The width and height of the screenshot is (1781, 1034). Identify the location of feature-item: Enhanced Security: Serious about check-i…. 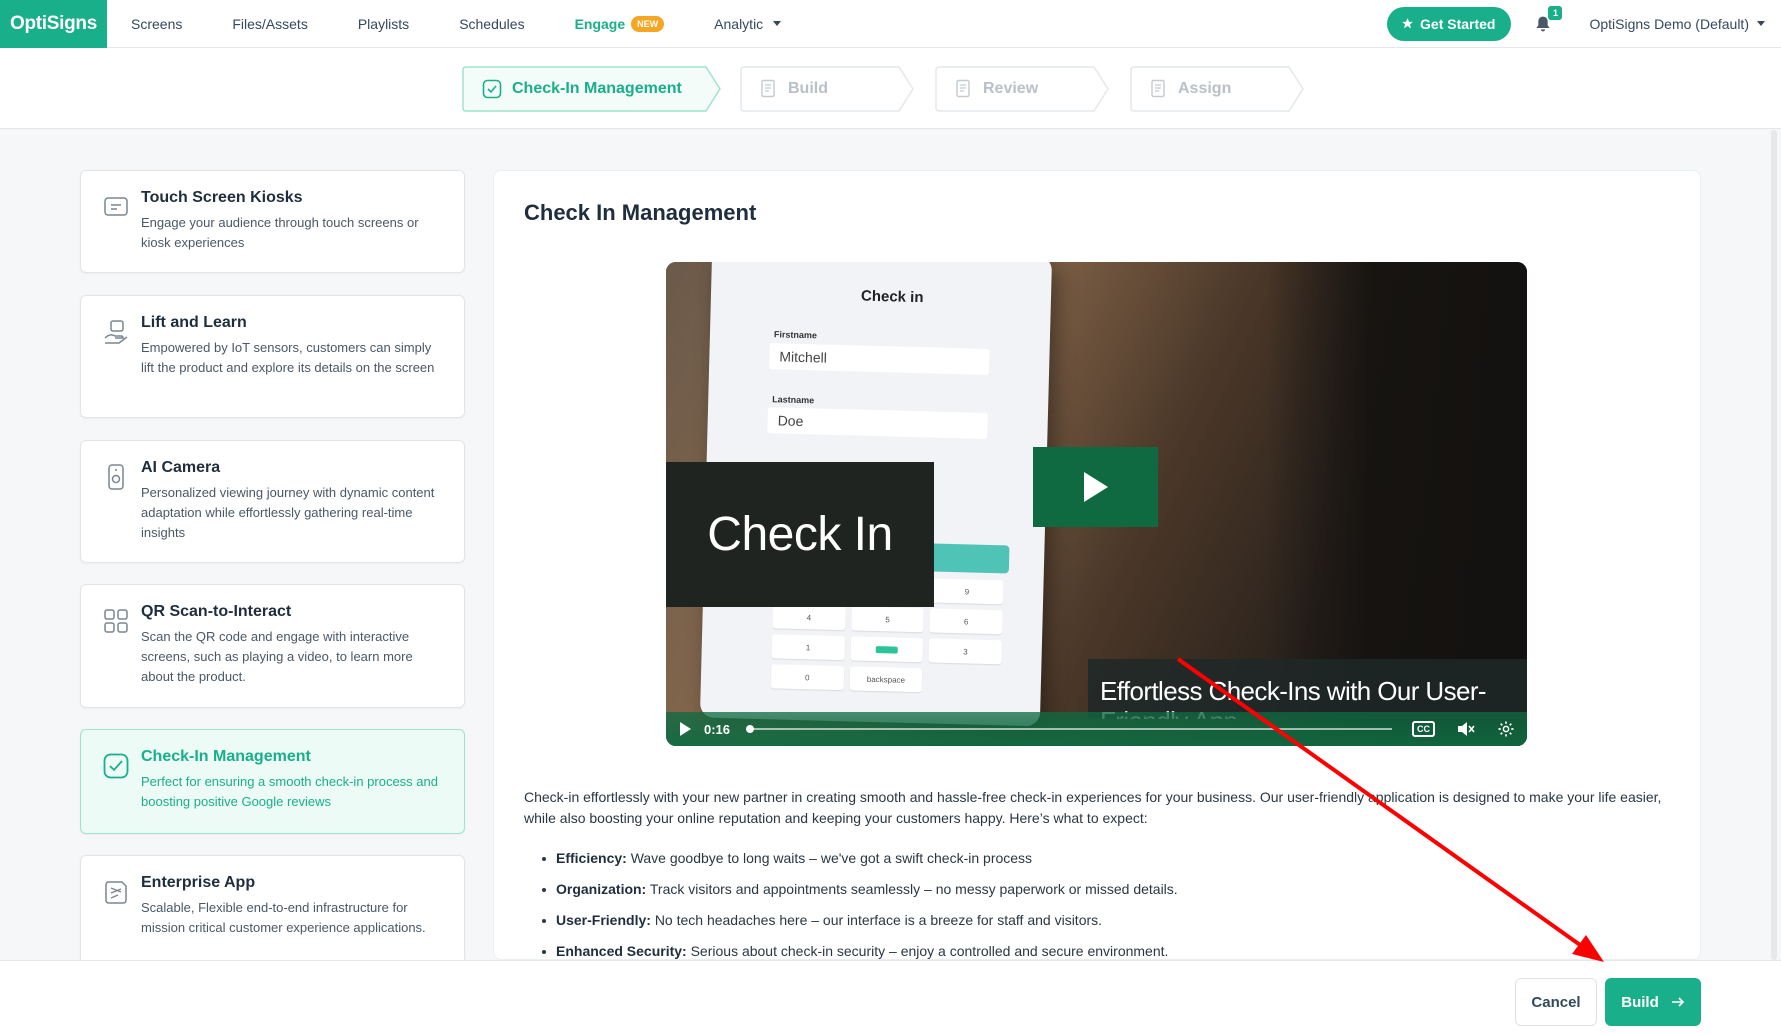
(1099, 947).